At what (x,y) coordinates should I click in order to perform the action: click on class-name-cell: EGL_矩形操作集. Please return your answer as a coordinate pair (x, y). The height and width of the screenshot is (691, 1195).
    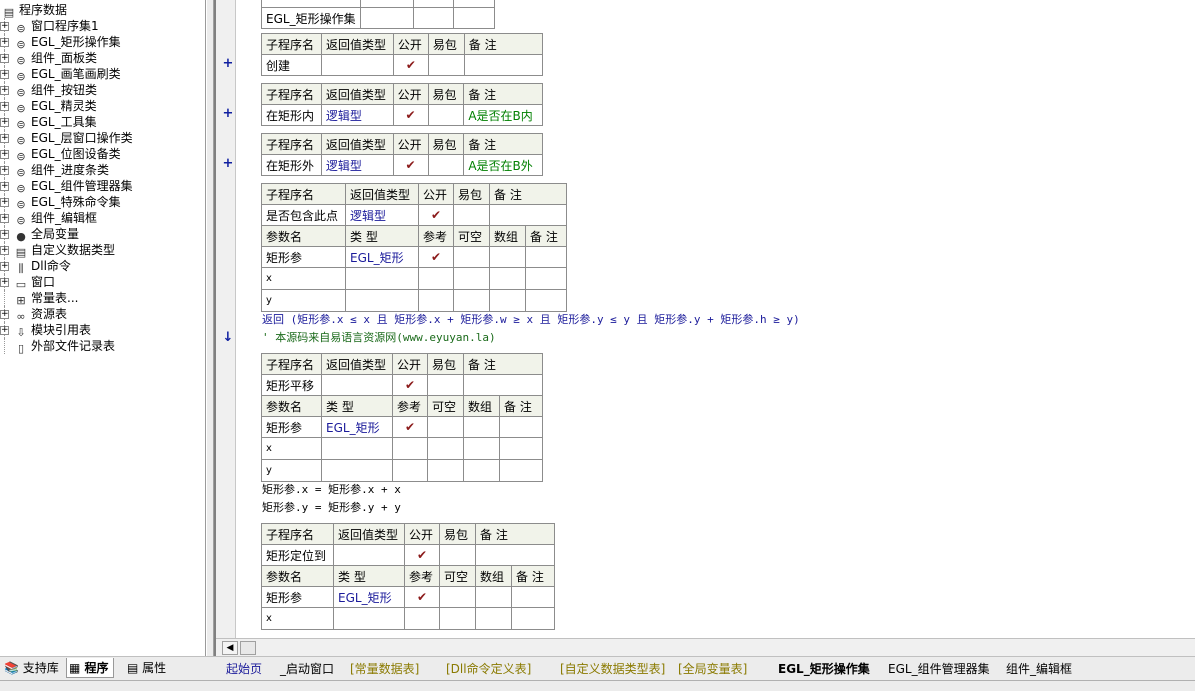
    Looking at the image, I should click on (311, 18).